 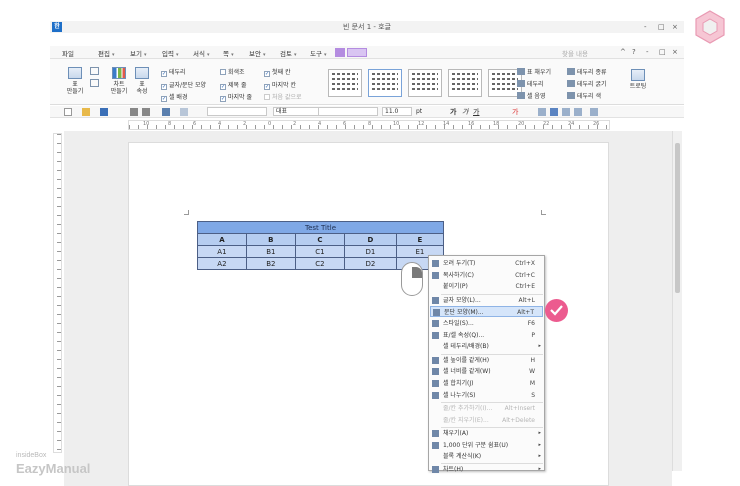 I want to click on find-text: 찾을 내용, so click(x=575, y=53).